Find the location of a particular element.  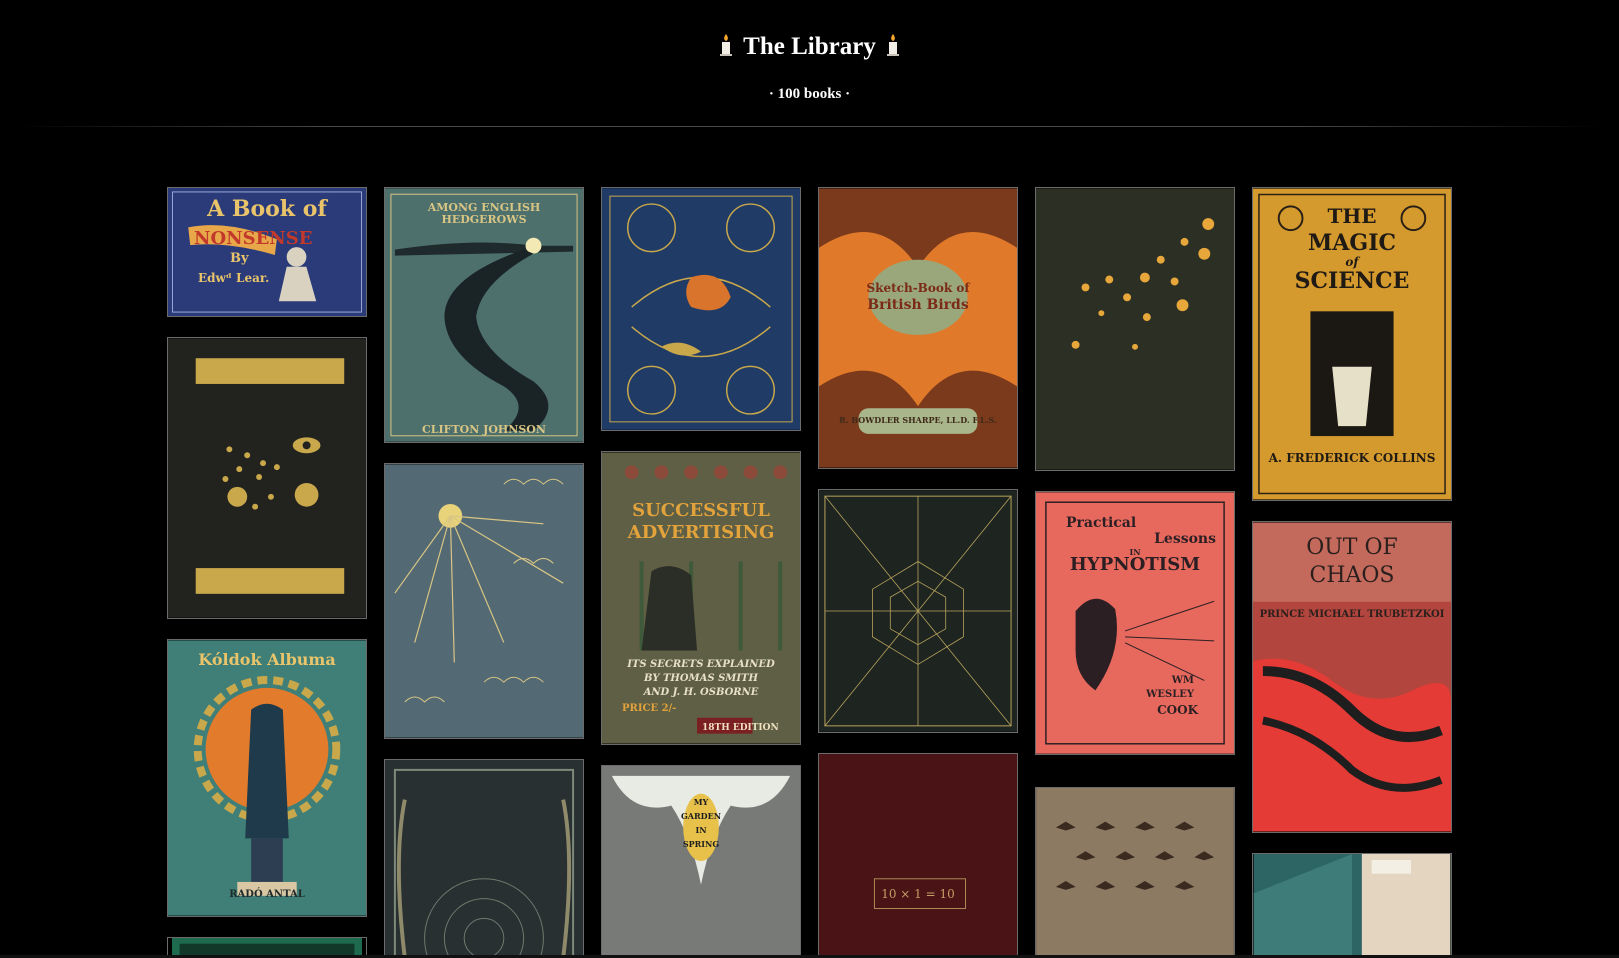

book-cover-spider-web-dark is located at coordinates (484, 858).